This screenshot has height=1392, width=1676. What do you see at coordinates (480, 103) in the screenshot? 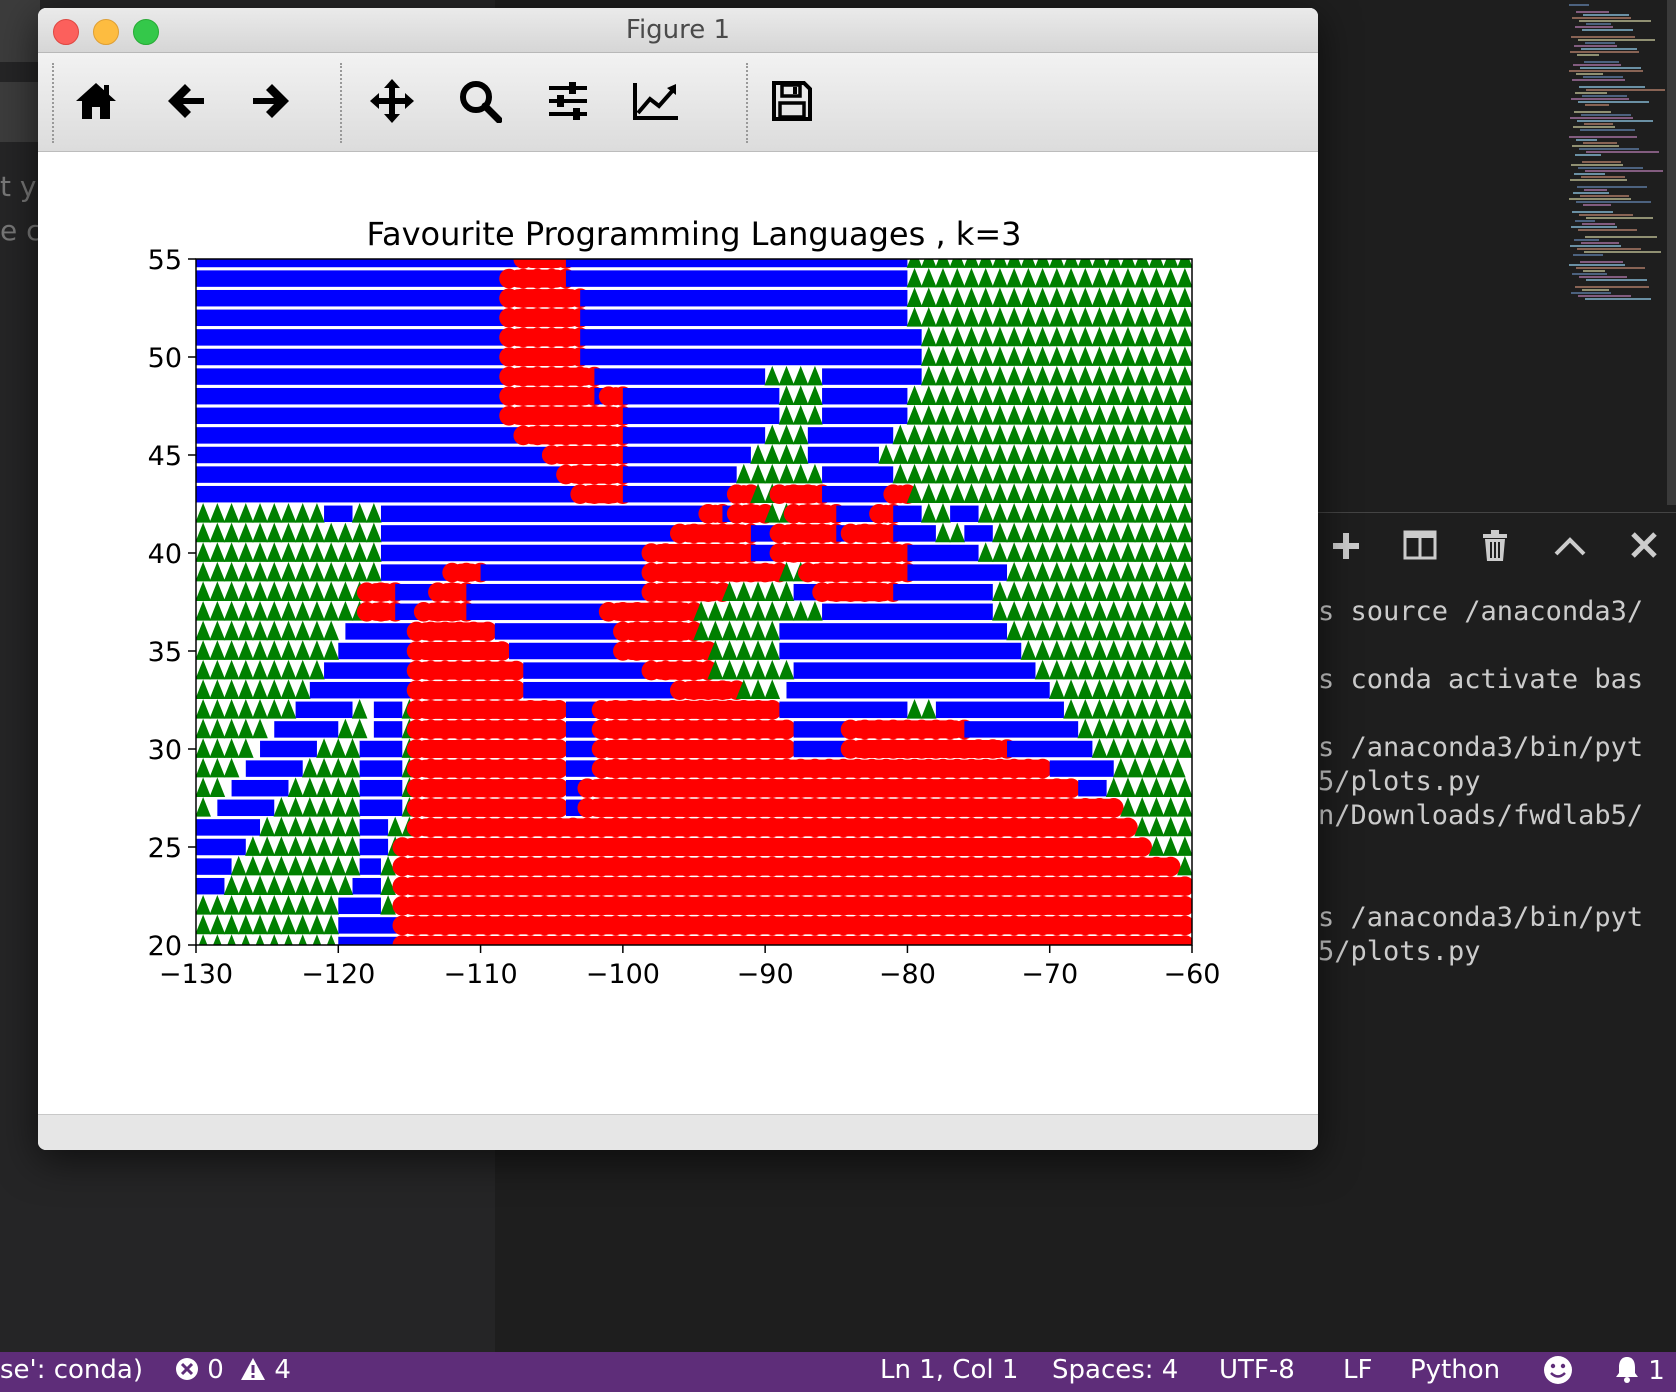
I see `zoom-button` at bounding box center [480, 103].